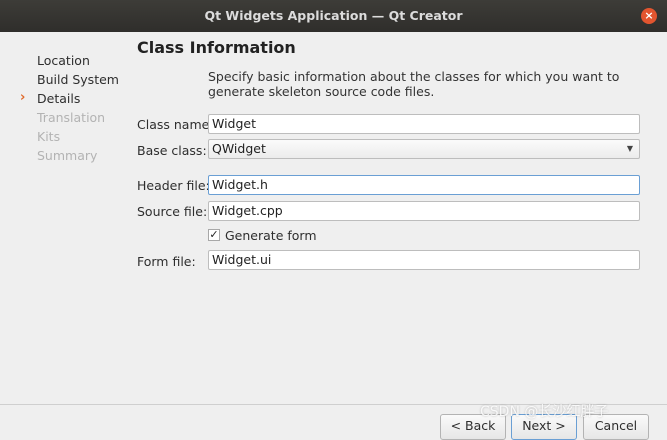  I want to click on generate-form-label: Generate form, so click(271, 235).